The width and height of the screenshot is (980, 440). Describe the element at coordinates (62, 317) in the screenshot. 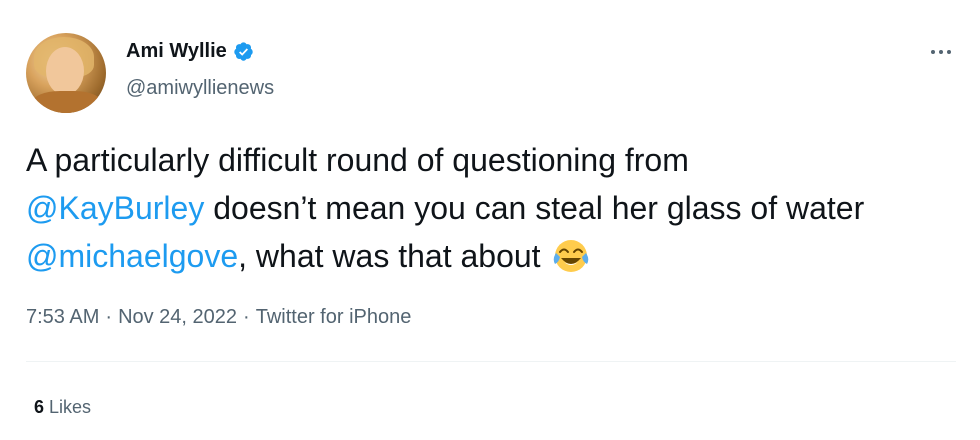

I see `tweet-time: 7:53 AM` at that location.